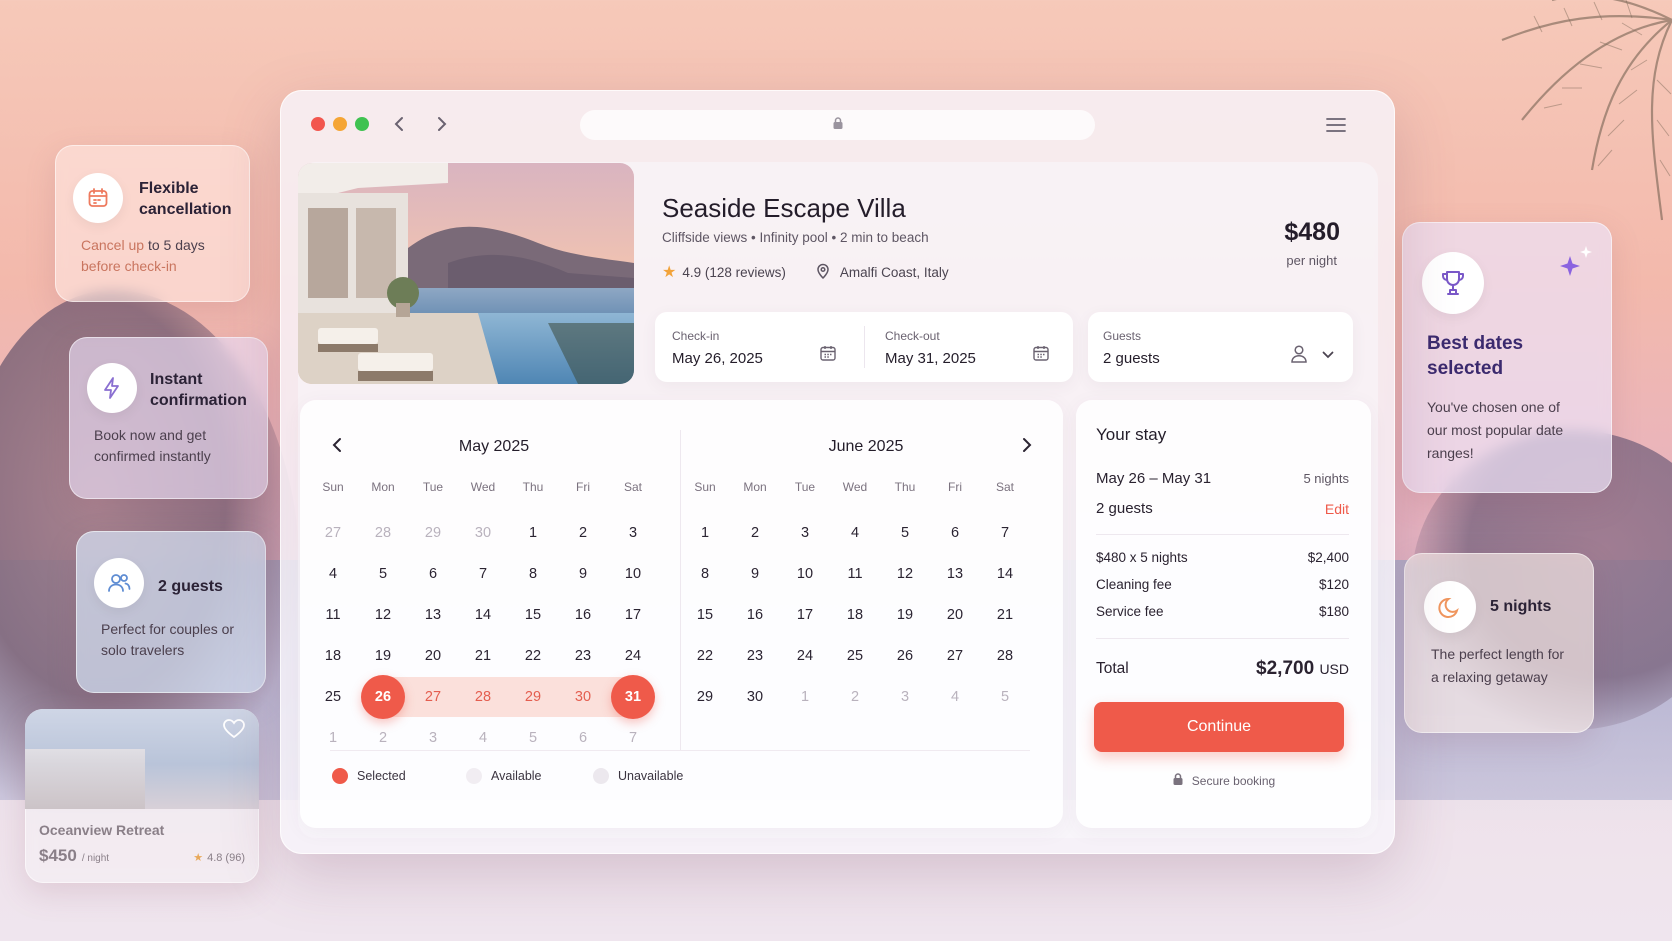 The image size is (1672, 941). I want to click on chevron-right-icon, so click(442, 124).